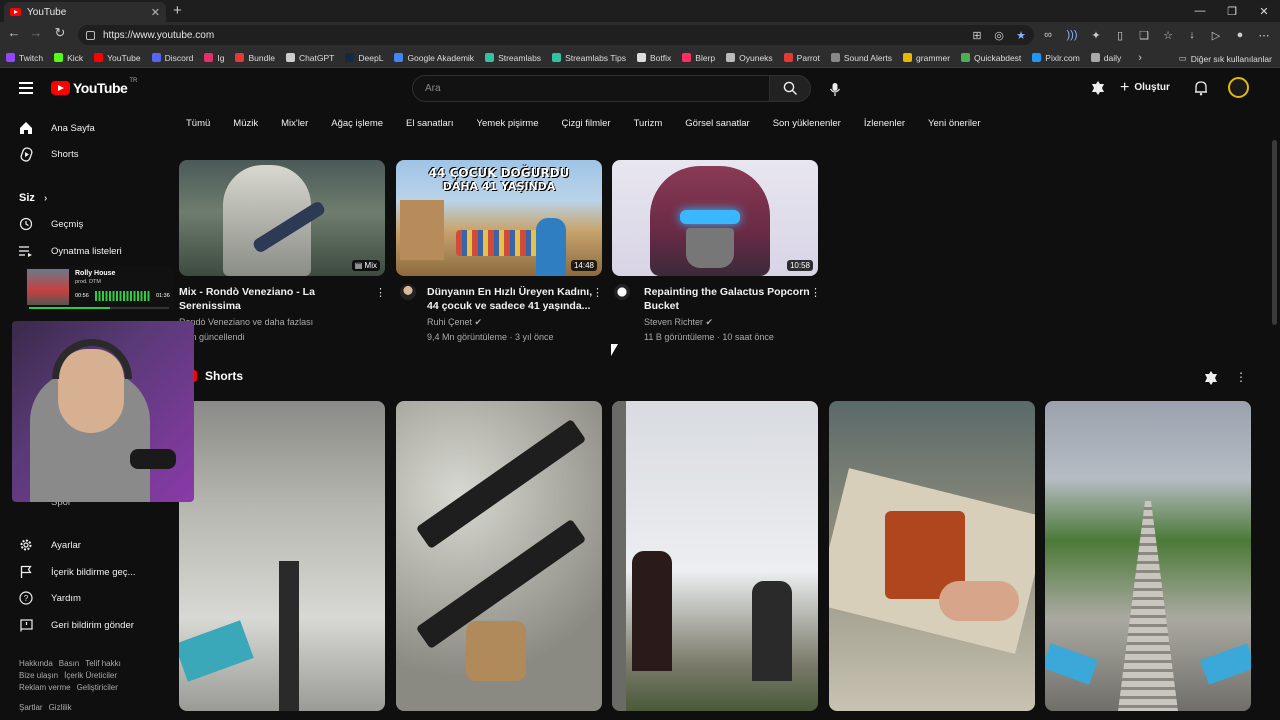  Describe the element at coordinates (97, 687) in the screenshot. I see `footer-link: Geliştiriciler` at that location.